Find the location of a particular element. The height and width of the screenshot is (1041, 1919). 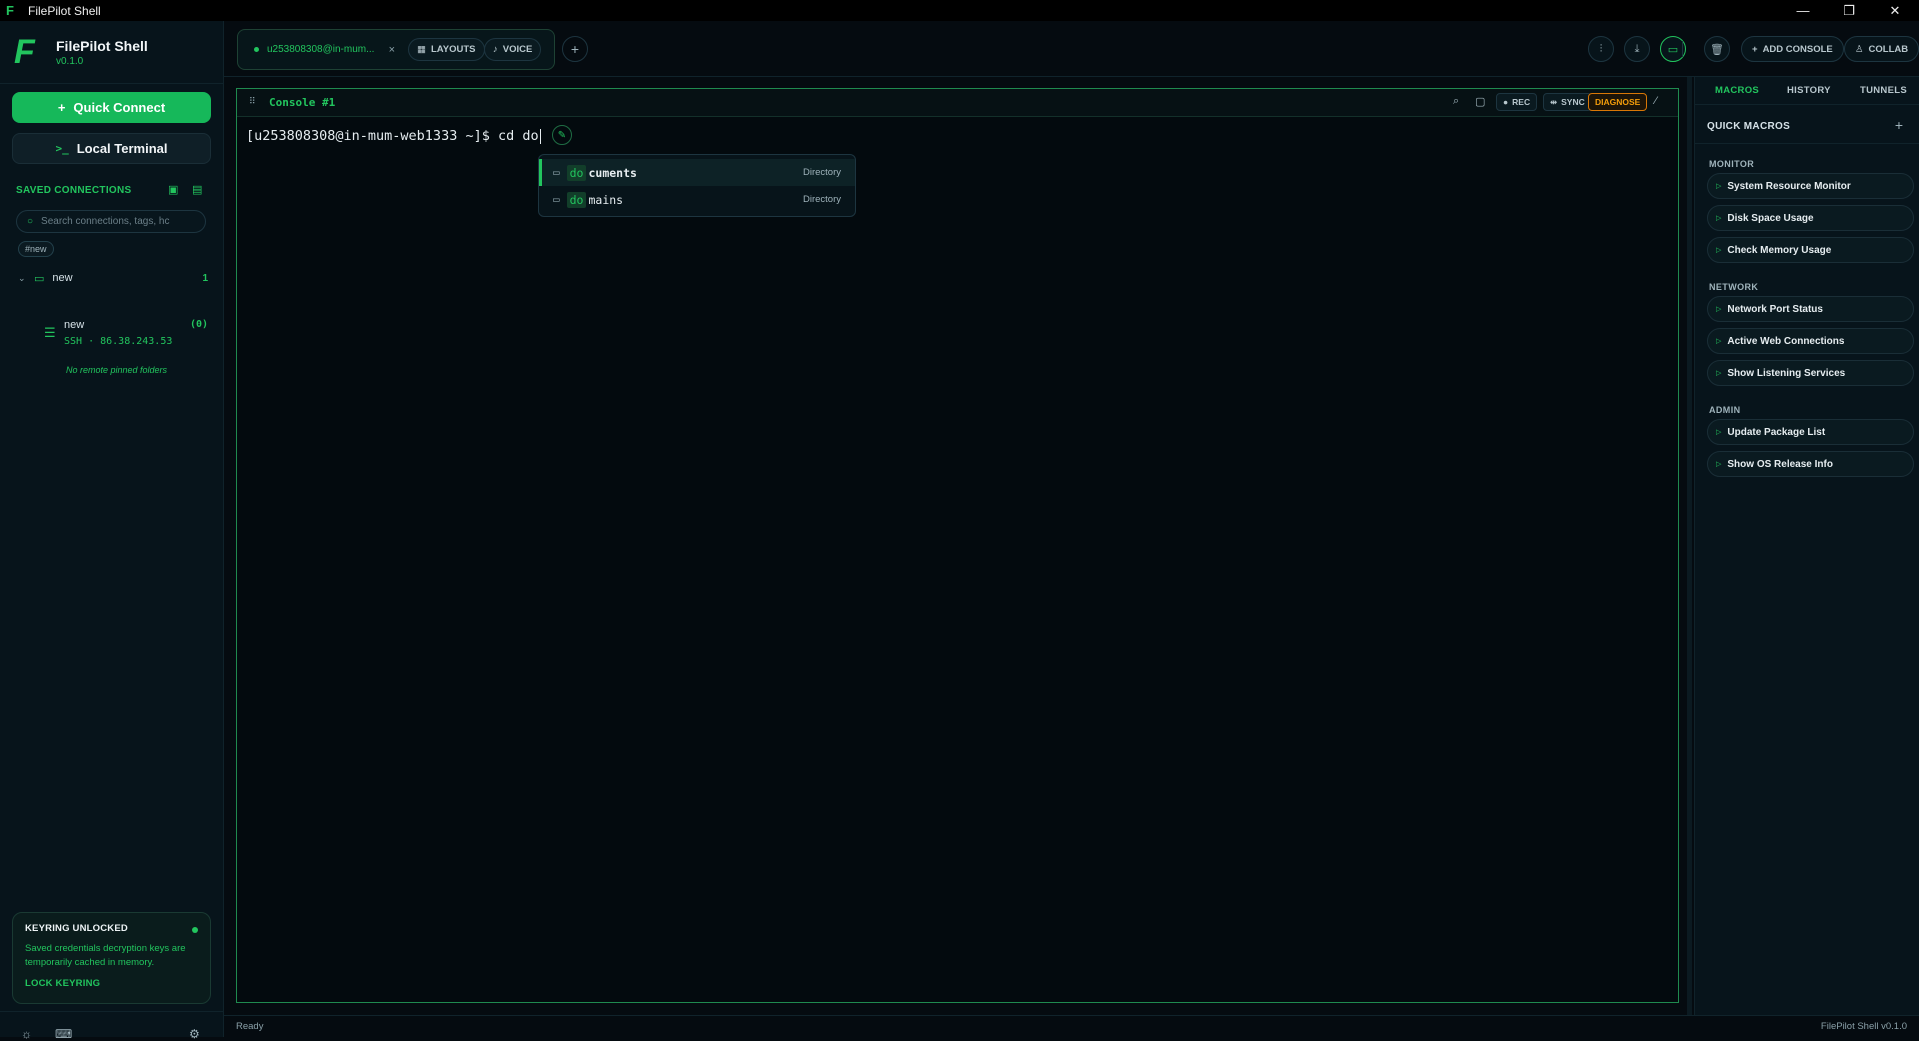

diagnose-button: DIAGNOSE is located at coordinates (1618, 102).